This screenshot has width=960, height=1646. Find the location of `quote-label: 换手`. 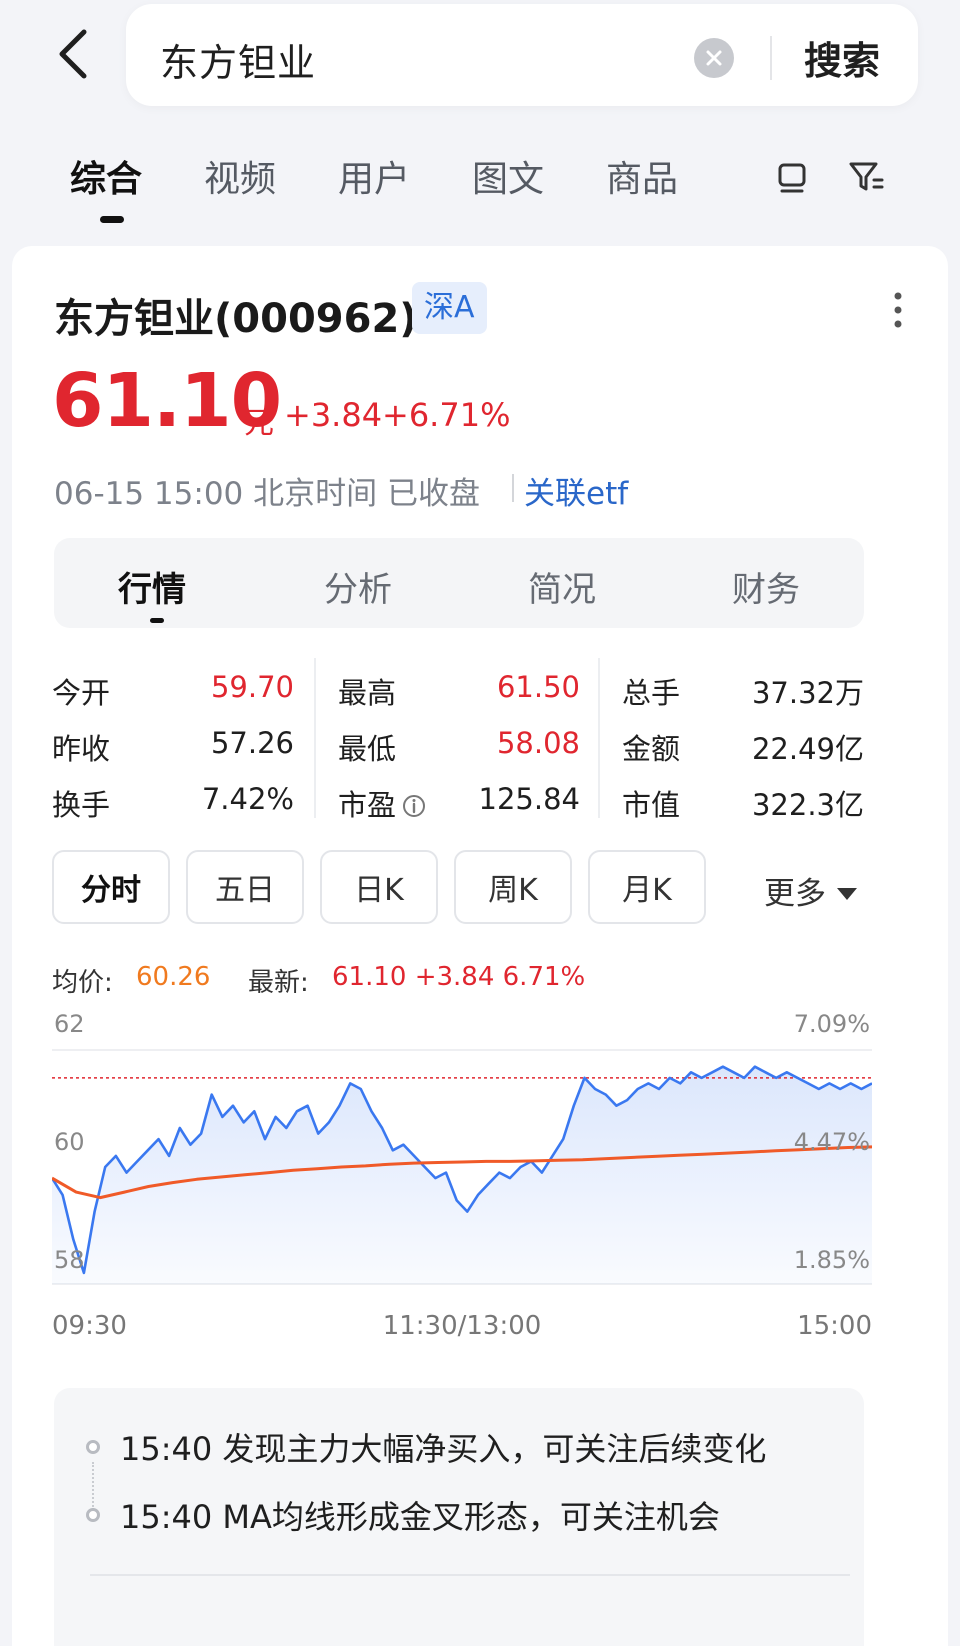

quote-label: 换手 is located at coordinates (81, 805).